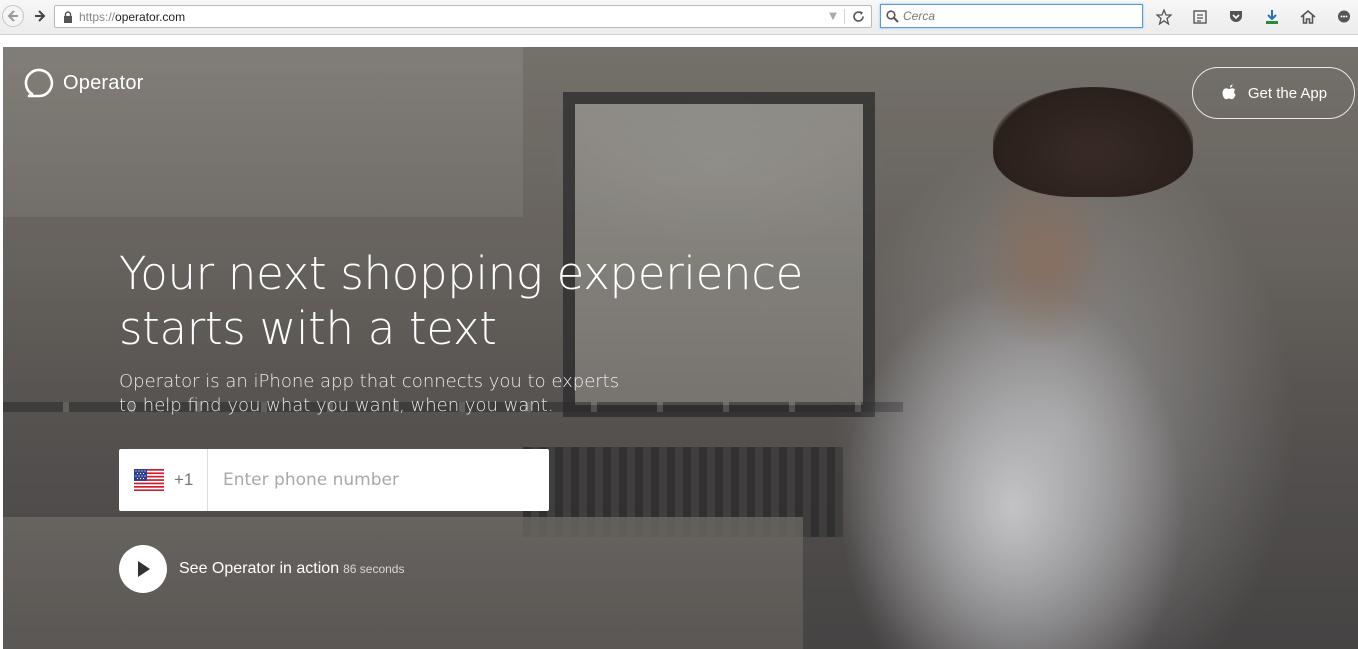 This screenshot has height=649, width=1358. What do you see at coordinates (184, 479) in the screenshot?
I see `dial-code: +1` at bounding box center [184, 479].